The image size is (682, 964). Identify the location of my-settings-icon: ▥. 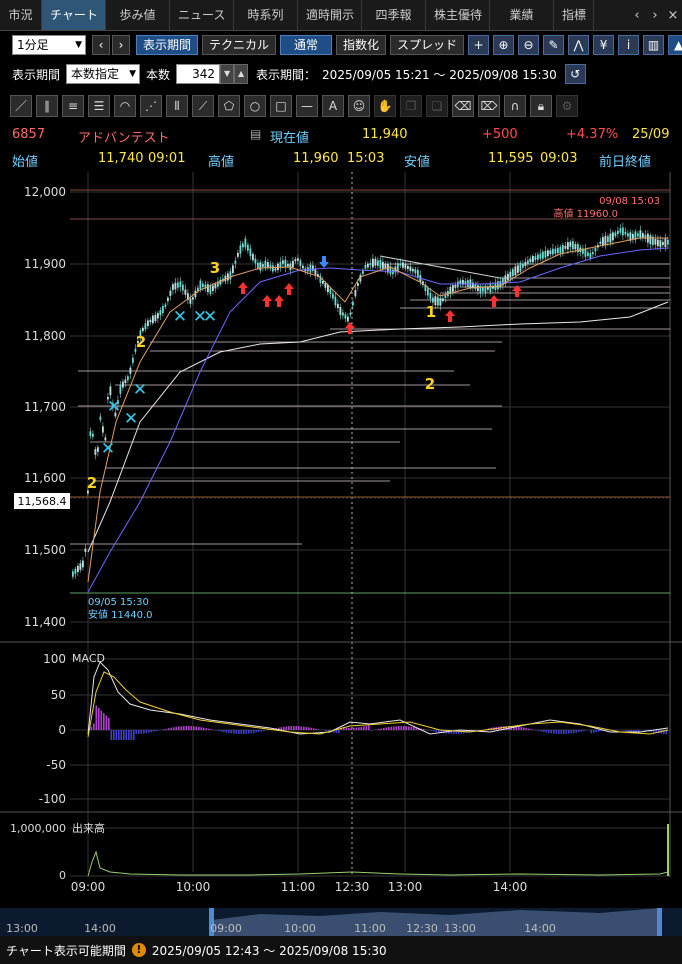
(654, 45).